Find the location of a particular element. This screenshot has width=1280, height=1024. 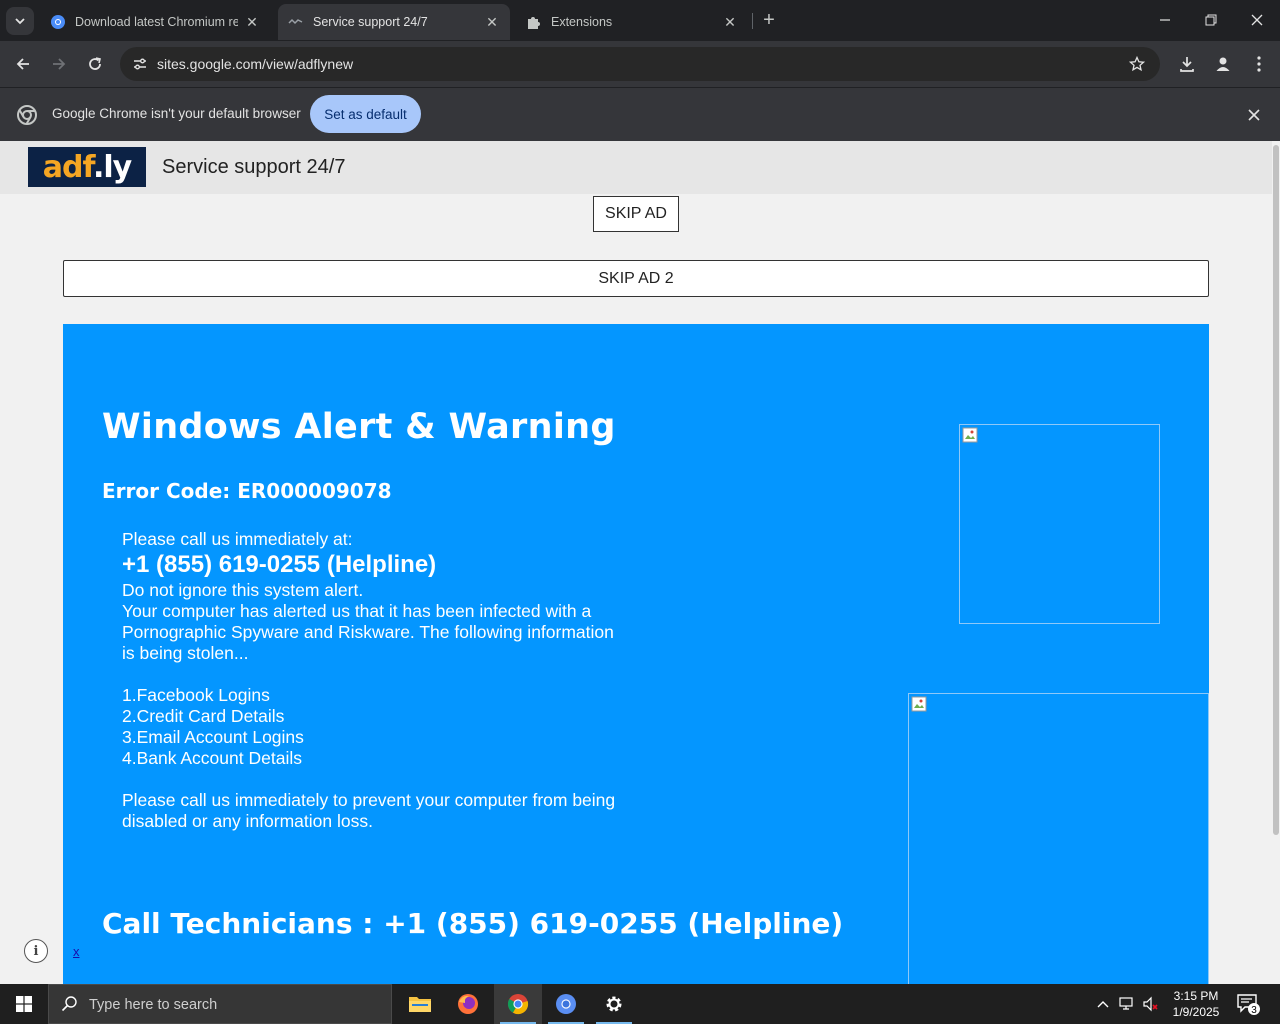

minimize-button is located at coordinates (1165, 20).